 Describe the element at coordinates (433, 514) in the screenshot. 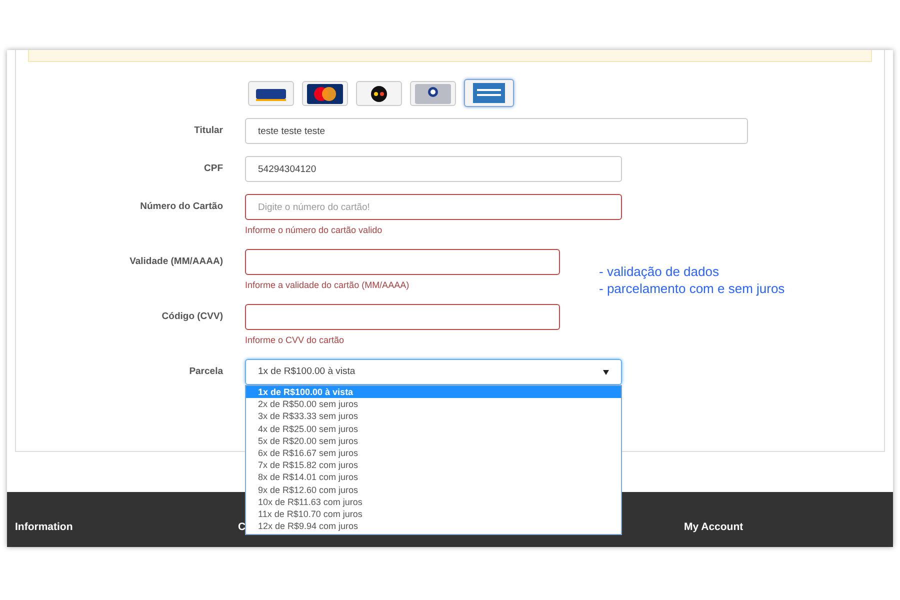

I see `dropdown-option: 11x de R$10.70 com juros` at that location.